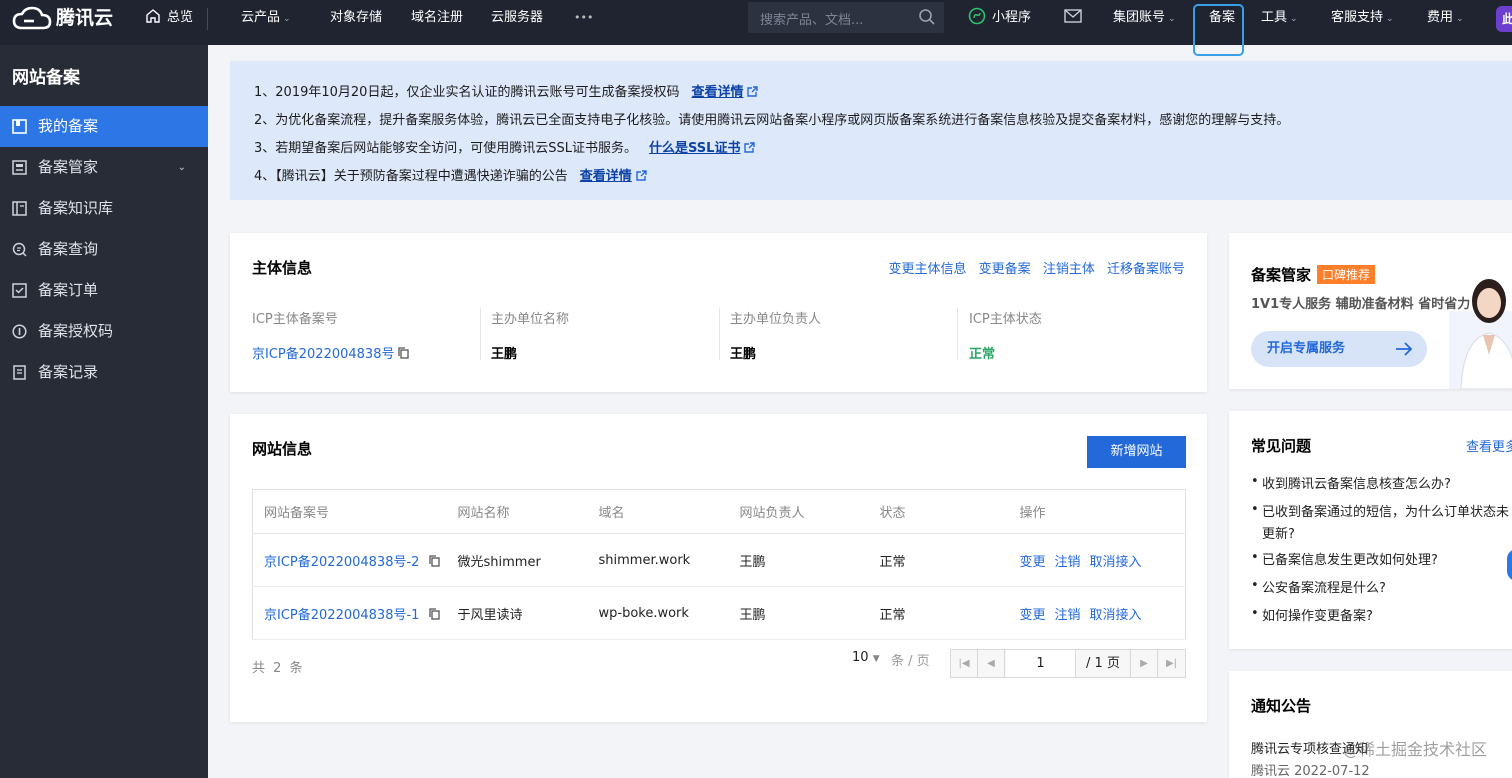 This screenshot has height=778, width=1512. What do you see at coordinates (876, 659) in the screenshot?
I see `caret-down-icon: ▼` at bounding box center [876, 659].